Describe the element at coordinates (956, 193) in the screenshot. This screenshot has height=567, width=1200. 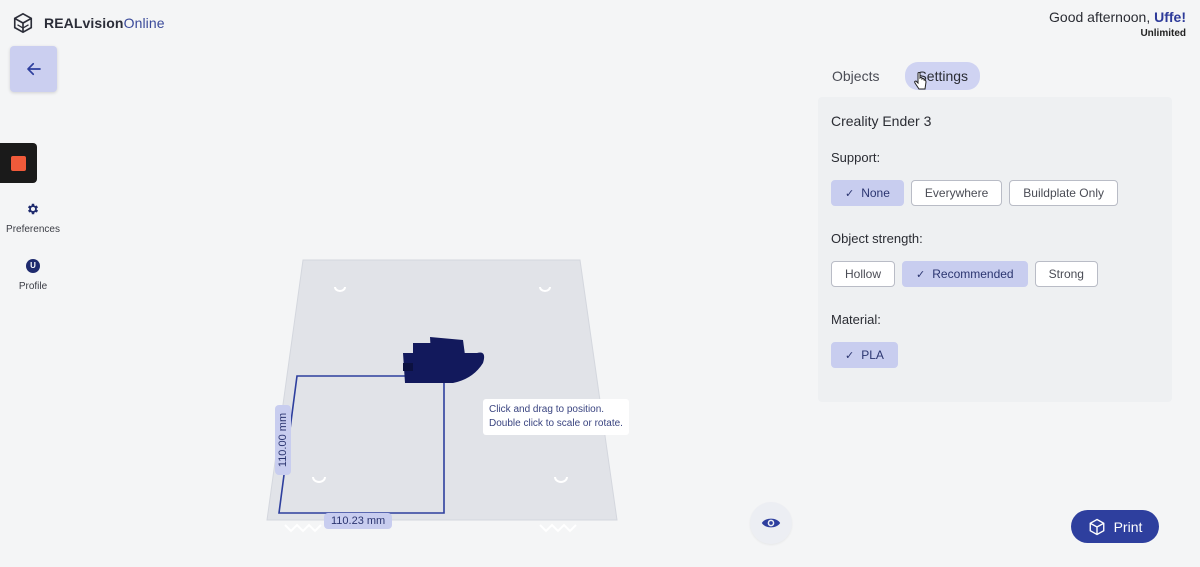
I see `support-option-everywhere: Everywhere` at that location.